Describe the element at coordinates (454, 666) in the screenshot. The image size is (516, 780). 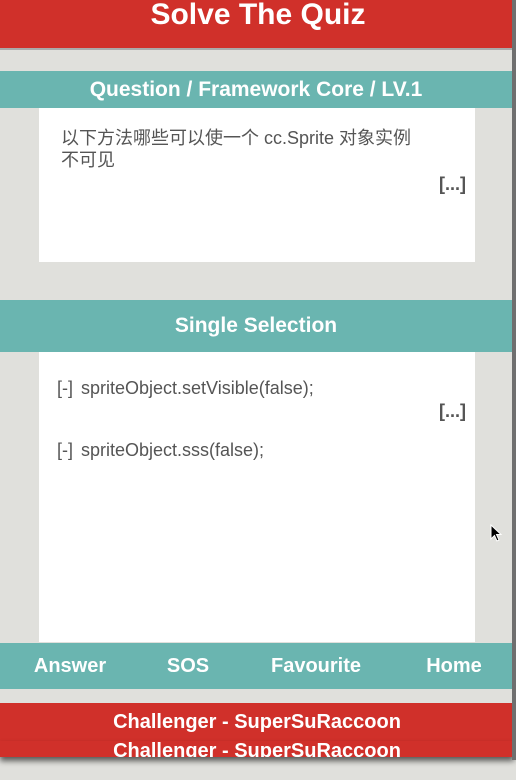
I see `home-button: Home` at that location.